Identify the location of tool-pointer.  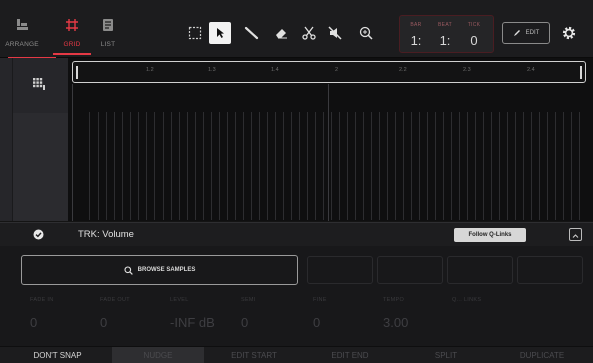
(220, 33).